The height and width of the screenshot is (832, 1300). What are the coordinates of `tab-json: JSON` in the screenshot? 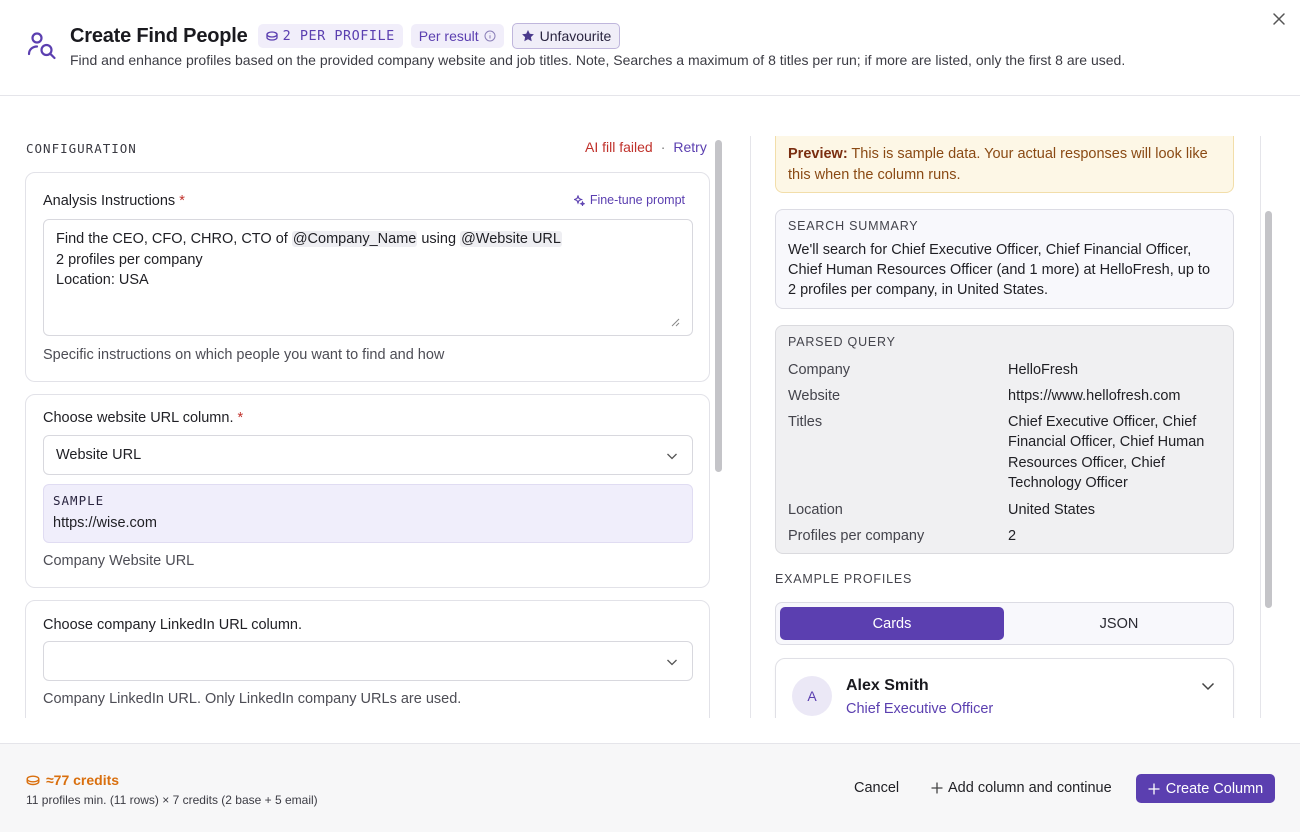 It's located at (1119, 623).